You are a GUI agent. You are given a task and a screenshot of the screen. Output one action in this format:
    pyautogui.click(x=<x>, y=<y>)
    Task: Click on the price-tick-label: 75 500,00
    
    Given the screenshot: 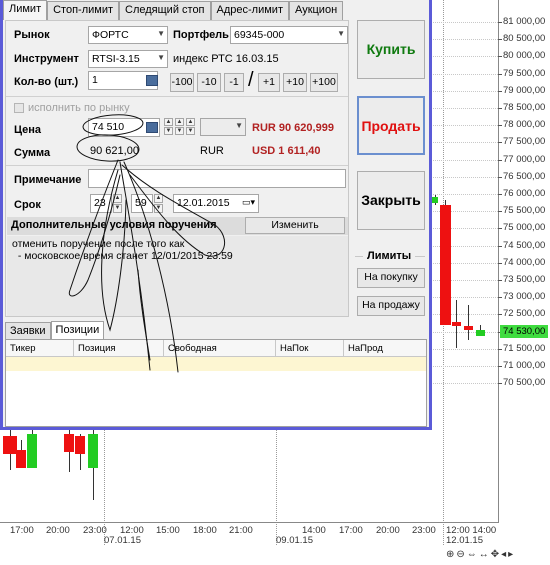 What is the action you would take?
    pyautogui.click(x=524, y=211)
    